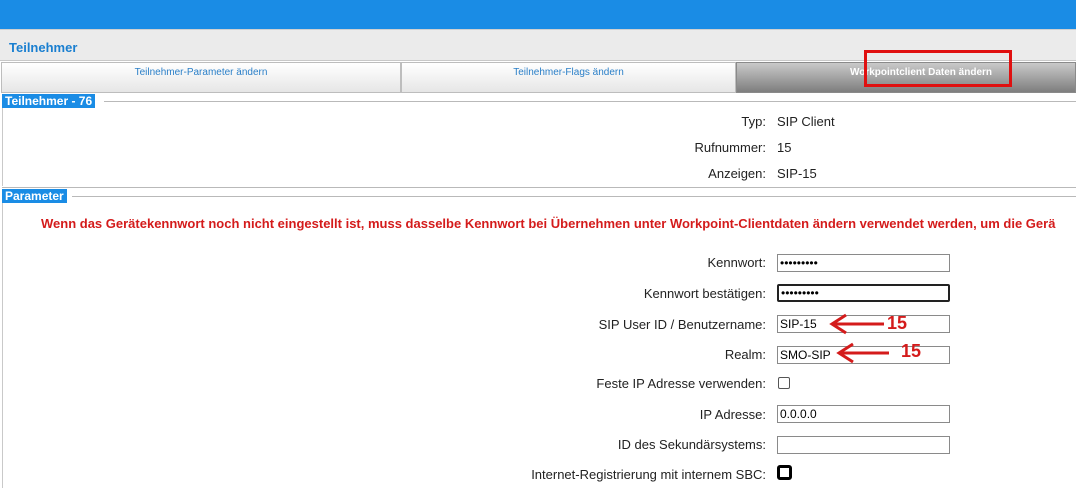 This screenshot has height=488, width=1076. I want to click on tab-subscriber-flags: Teilnehmer-Flags ändern, so click(568, 77).